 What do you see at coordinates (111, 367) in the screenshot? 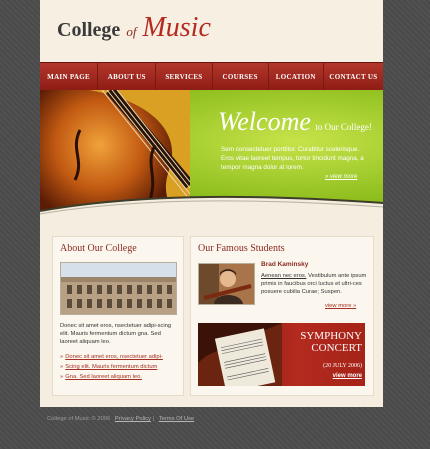
I see `about-link-2-label: Scing elit. Mauris fermentum dictum` at bounding box center [111, 367].